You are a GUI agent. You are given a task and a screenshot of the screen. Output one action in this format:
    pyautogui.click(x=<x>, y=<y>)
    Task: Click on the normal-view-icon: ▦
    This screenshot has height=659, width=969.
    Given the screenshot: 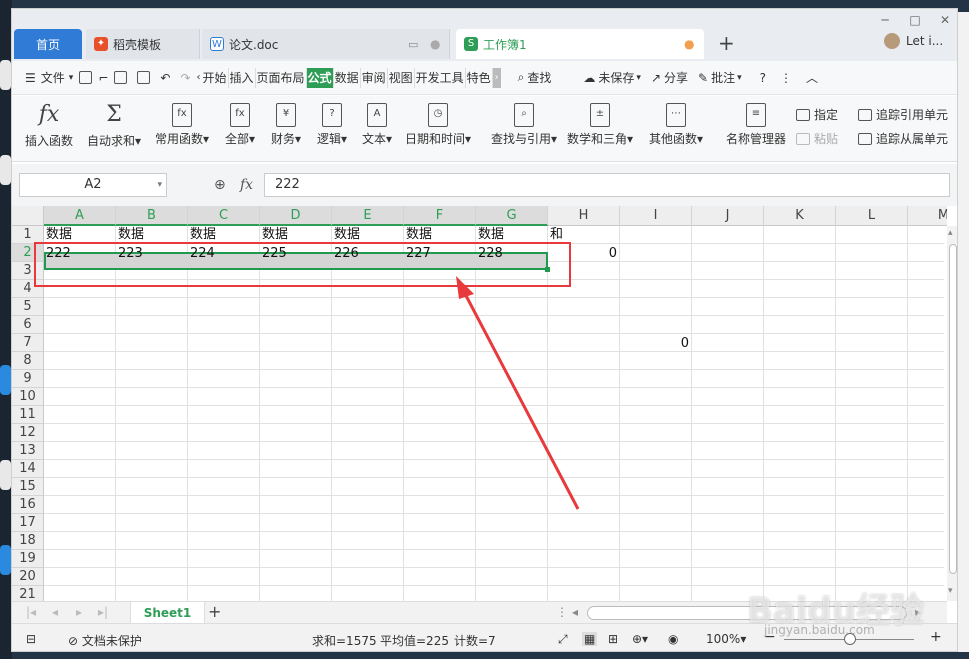 What is the action you would take?
    pyautogui.click(x=590, y=639)
    